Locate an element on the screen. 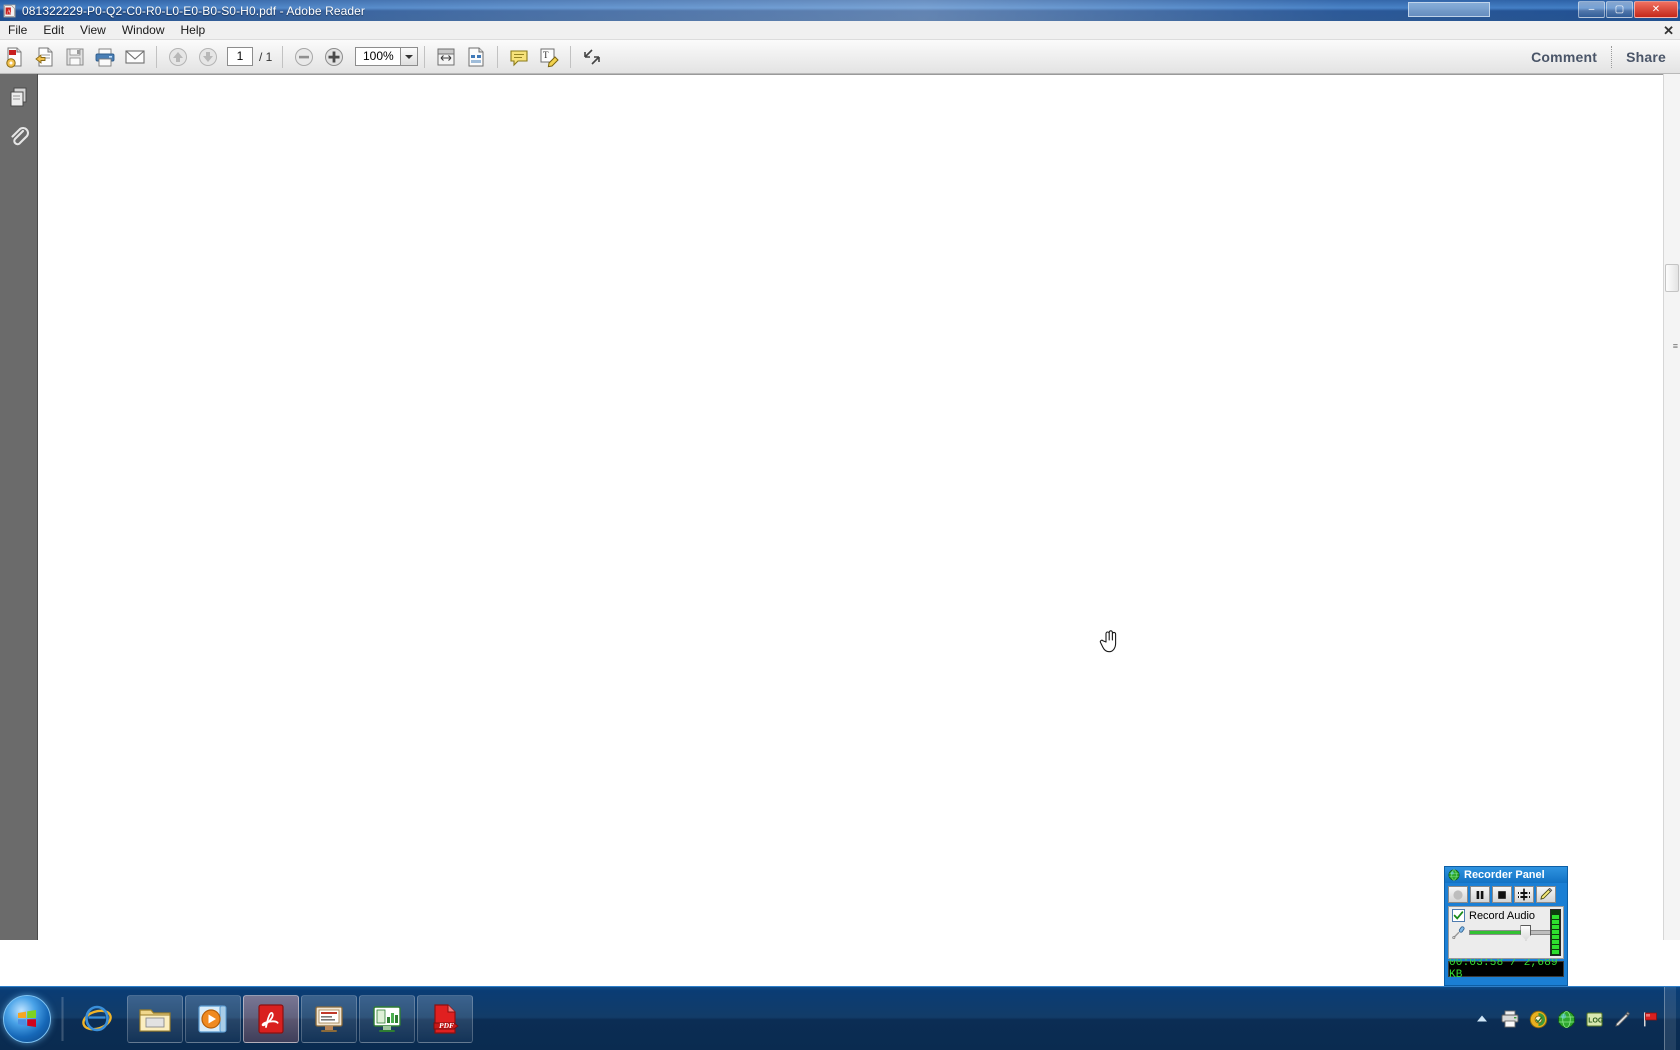  email-button is located at coordinates (135, 57).